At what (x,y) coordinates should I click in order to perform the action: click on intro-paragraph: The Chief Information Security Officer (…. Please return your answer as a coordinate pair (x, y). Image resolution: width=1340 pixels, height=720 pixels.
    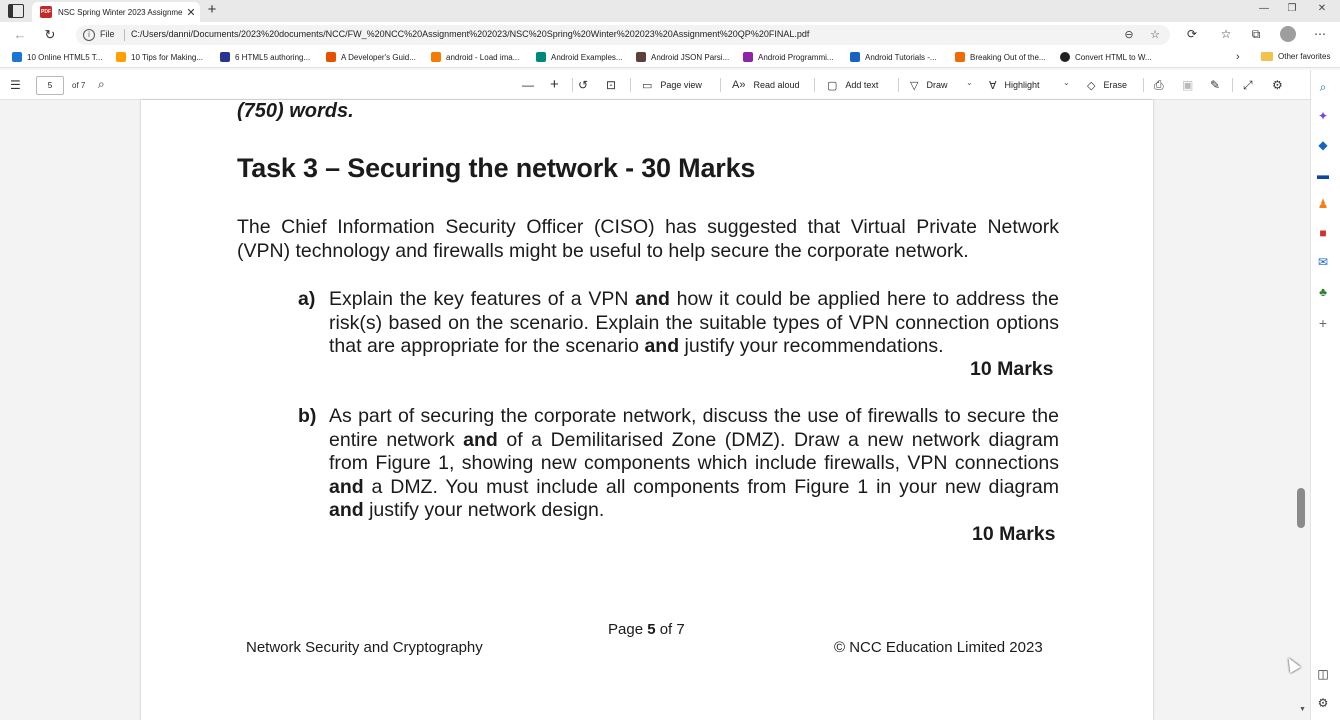
    Looking at the image, I should click on (648, 239).